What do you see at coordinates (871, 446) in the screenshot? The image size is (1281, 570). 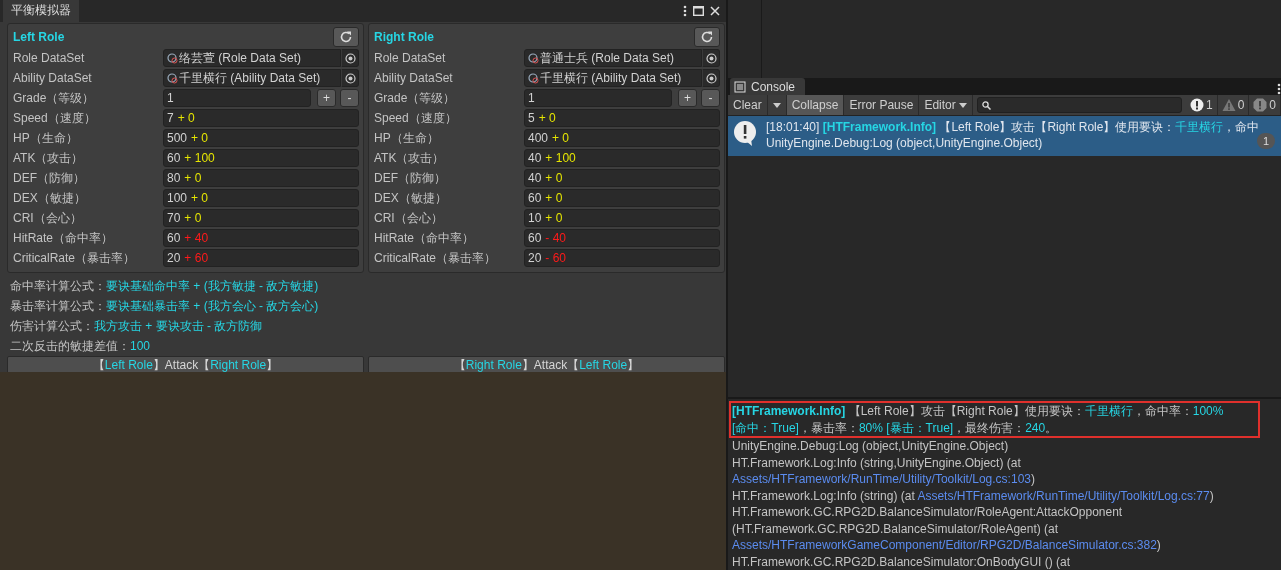 I see `log-detail-line: UnityEngine.Debug:Log (object,UnityEngine.Object)` at bounding box center [871, 446].